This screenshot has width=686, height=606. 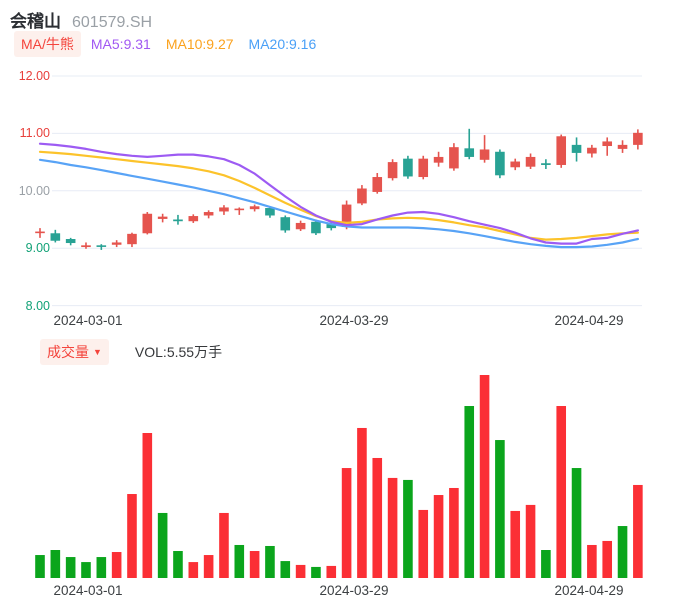 What do you see at coordinates (74, 352) in the screenshot?
I see `volume-toggle-button: 成交量 ▼` at bounding box center [74, 352].